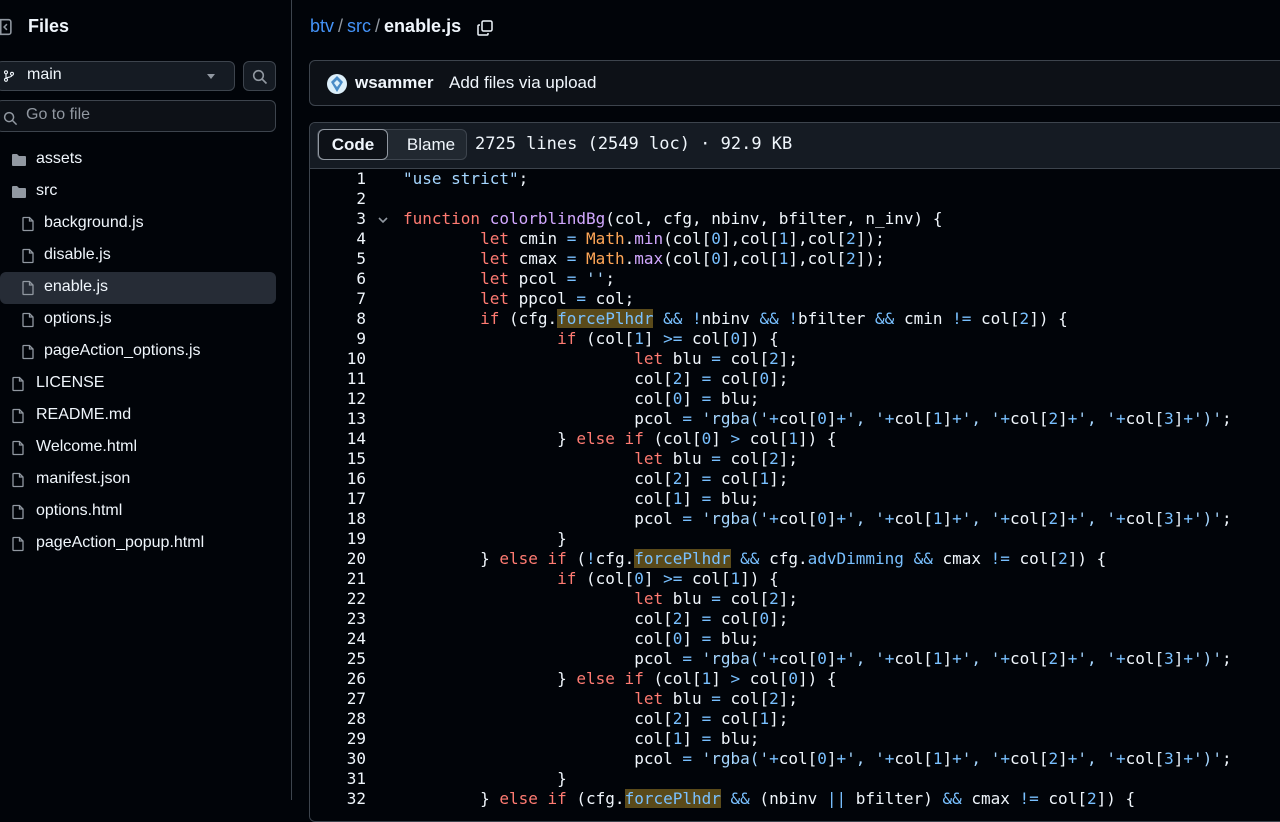 Image resolution: width=1280 pixels, height=822 pixels. Describe the element at coordinates (338, 419) in the screenshot. I see `line-number: 13` at that location.